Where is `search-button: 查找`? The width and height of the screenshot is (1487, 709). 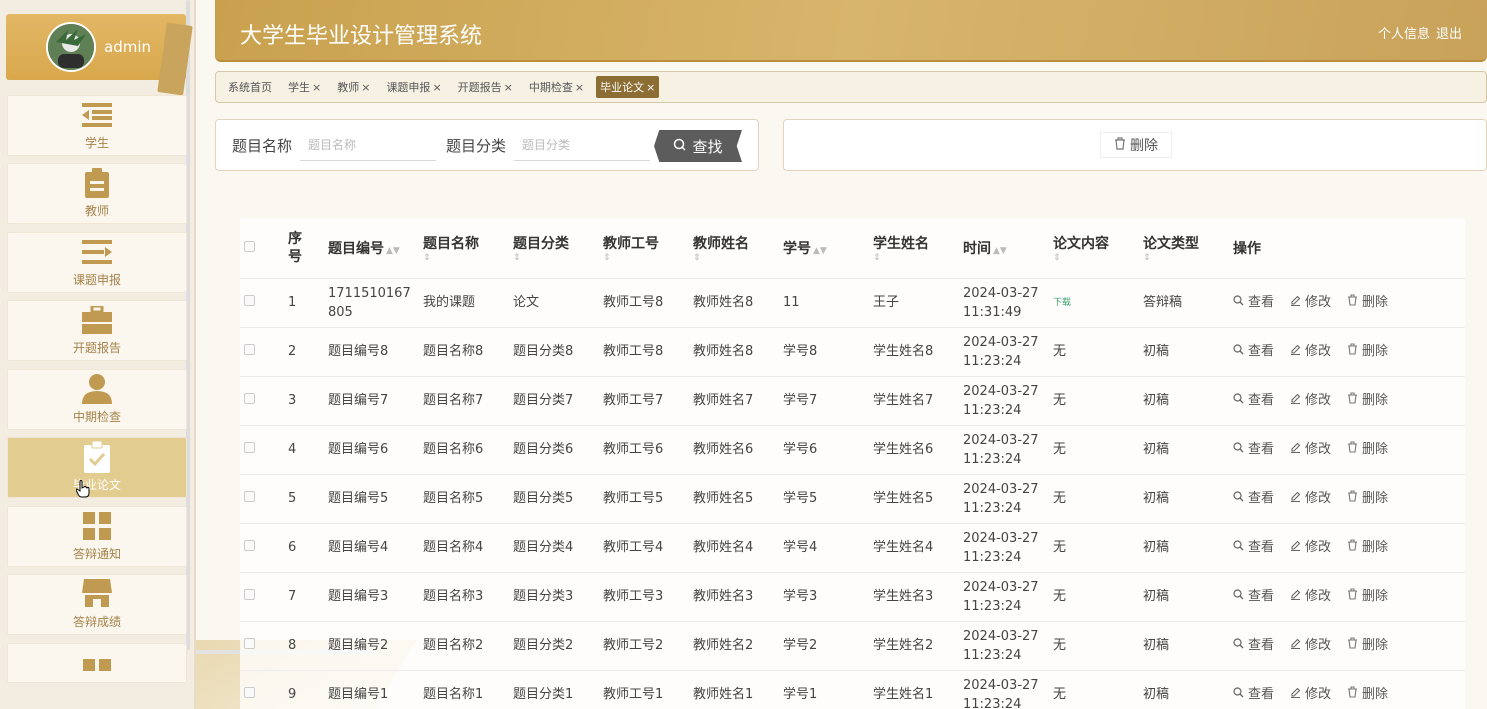
search-button: 查找 is located at coordinates (698, 146).